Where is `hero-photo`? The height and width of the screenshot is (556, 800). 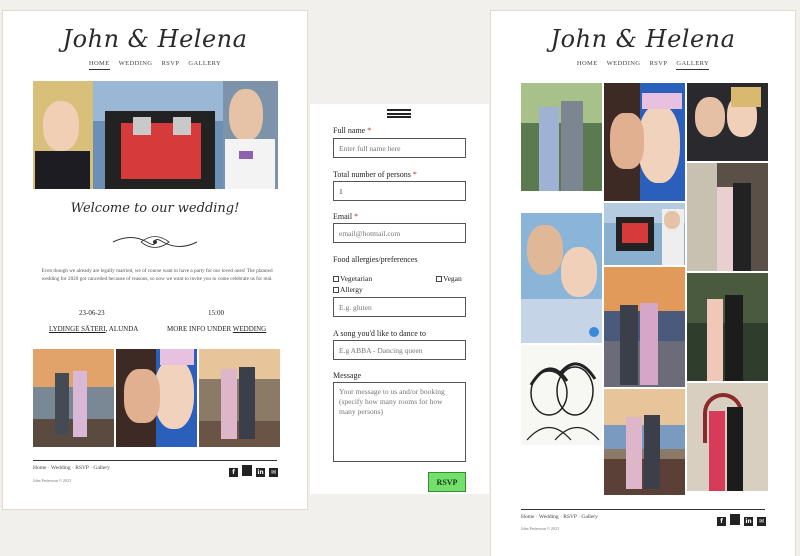 hero-photo is located at coordinates (155, 135).